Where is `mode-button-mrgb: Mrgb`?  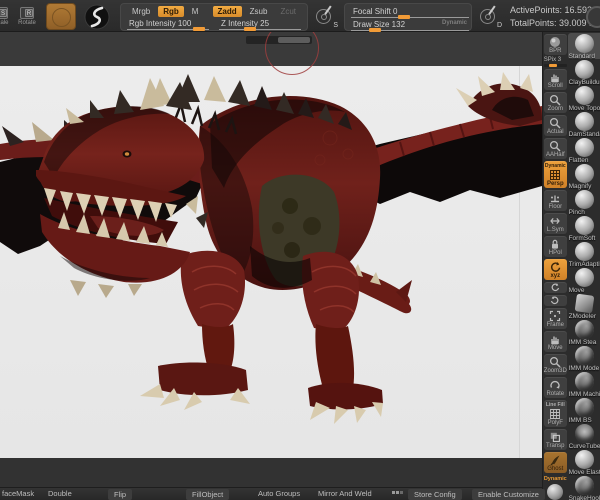
mode-button-mrgb: Mrgb is located at coordinates (141, 11).